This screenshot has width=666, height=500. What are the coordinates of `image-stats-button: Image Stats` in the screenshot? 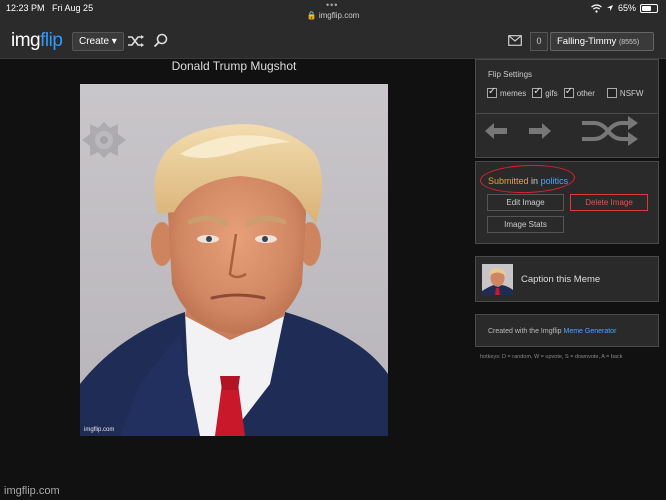 It's located at (525, 224).